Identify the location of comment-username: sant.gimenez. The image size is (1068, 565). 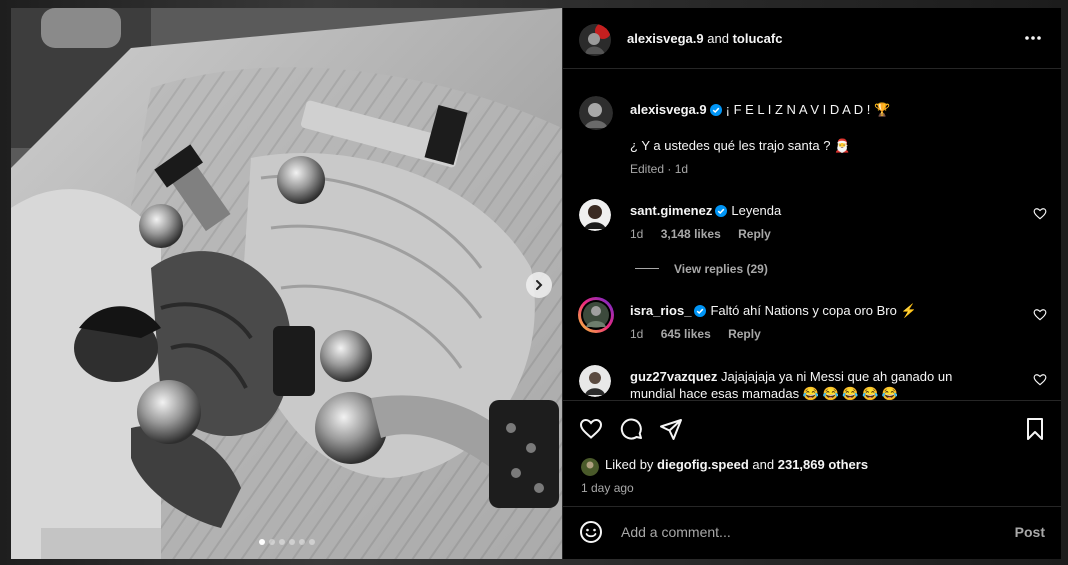
(671, 210).